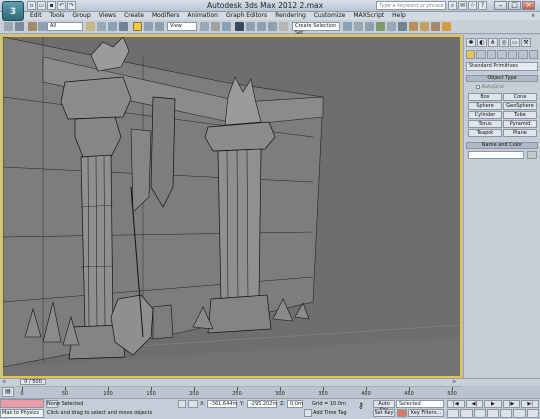  Describe the element at coordinates (411, 5) in the screenshot. I see `search-input: Type a keyword or phrase` at that location.